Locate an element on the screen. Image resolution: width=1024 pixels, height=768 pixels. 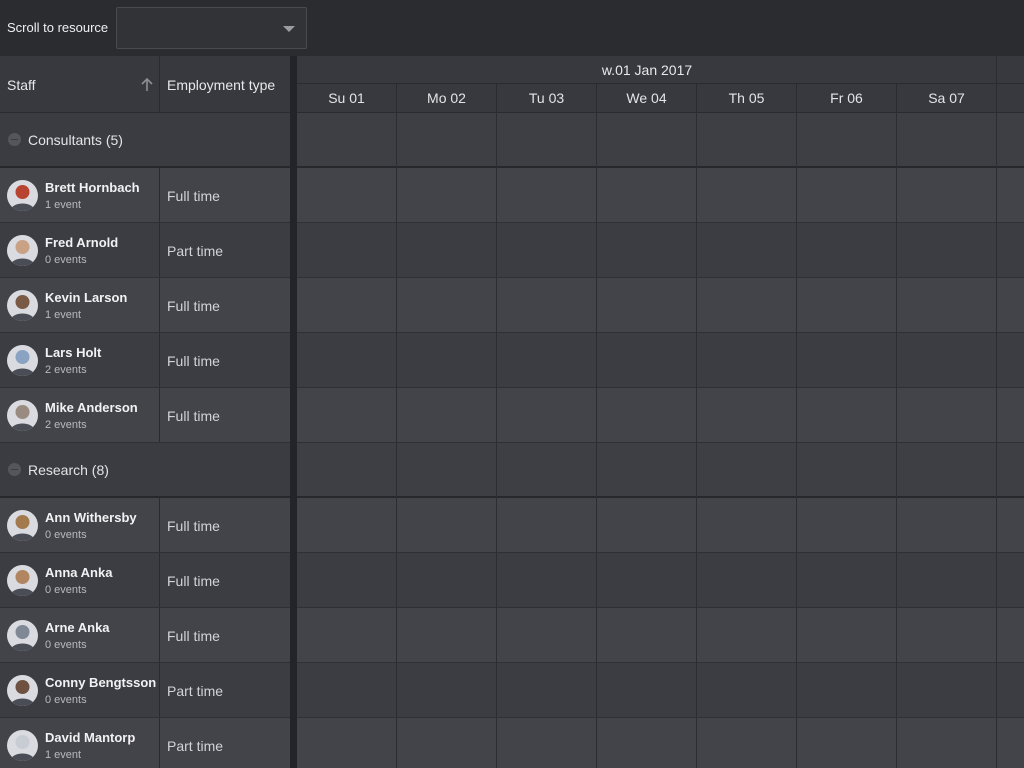
staff-cell: Conny Bengtsson 0 events is located at coordinates (80, 690).